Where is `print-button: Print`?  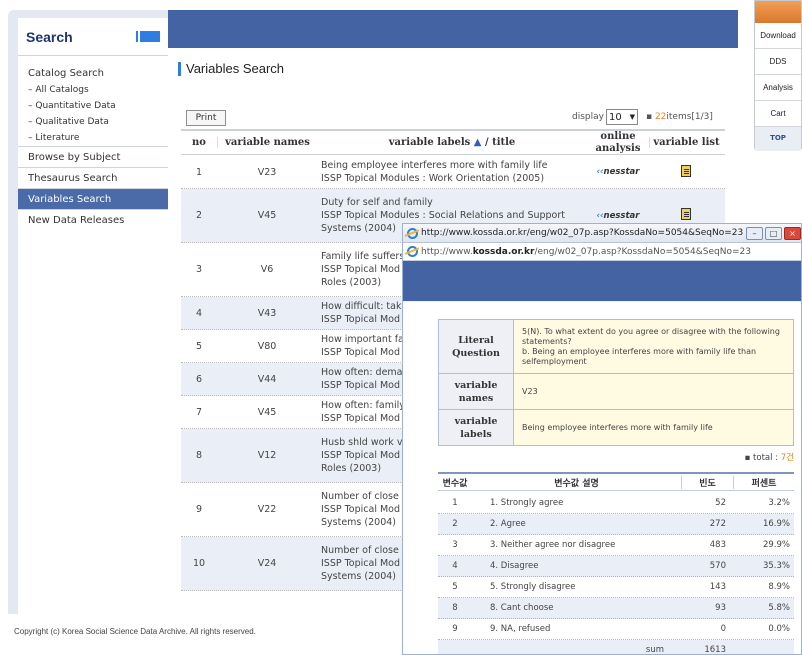 print-button: Print is located at coordinates (206, 118).